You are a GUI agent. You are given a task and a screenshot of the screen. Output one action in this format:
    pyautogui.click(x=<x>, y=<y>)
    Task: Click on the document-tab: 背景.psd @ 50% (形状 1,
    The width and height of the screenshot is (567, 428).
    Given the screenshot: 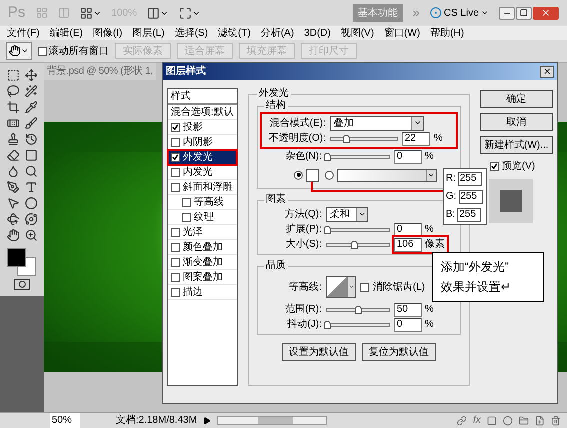 What is the action you would take?
    pyautogui.click(x=100, y=71)
    